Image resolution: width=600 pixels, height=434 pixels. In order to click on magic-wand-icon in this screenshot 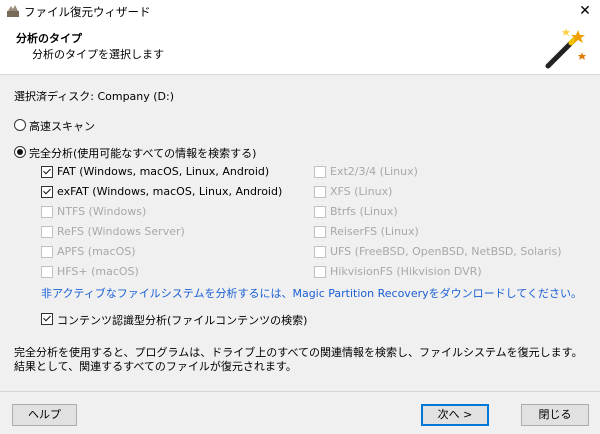, I will do `click(565, 48)`.